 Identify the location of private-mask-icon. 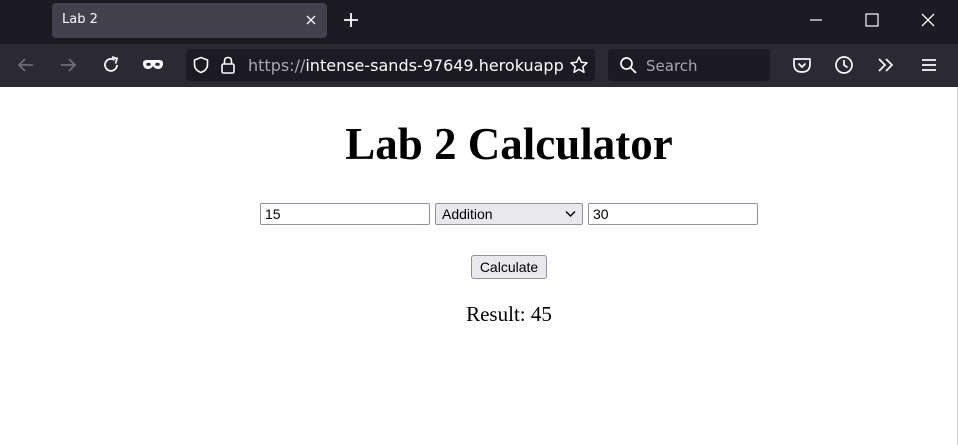
(153, 65).